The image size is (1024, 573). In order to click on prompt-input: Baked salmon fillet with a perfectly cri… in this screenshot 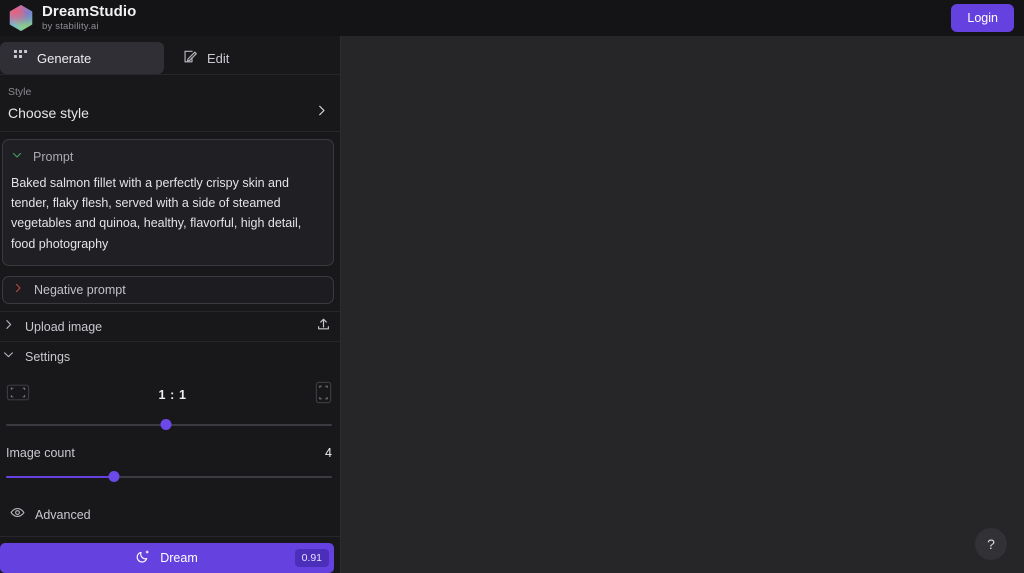, I will do `click(168, 213)`.